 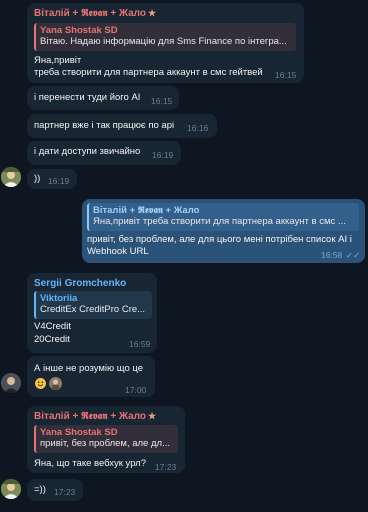 I want to click on message-text: )), so click(x=37, y=178).